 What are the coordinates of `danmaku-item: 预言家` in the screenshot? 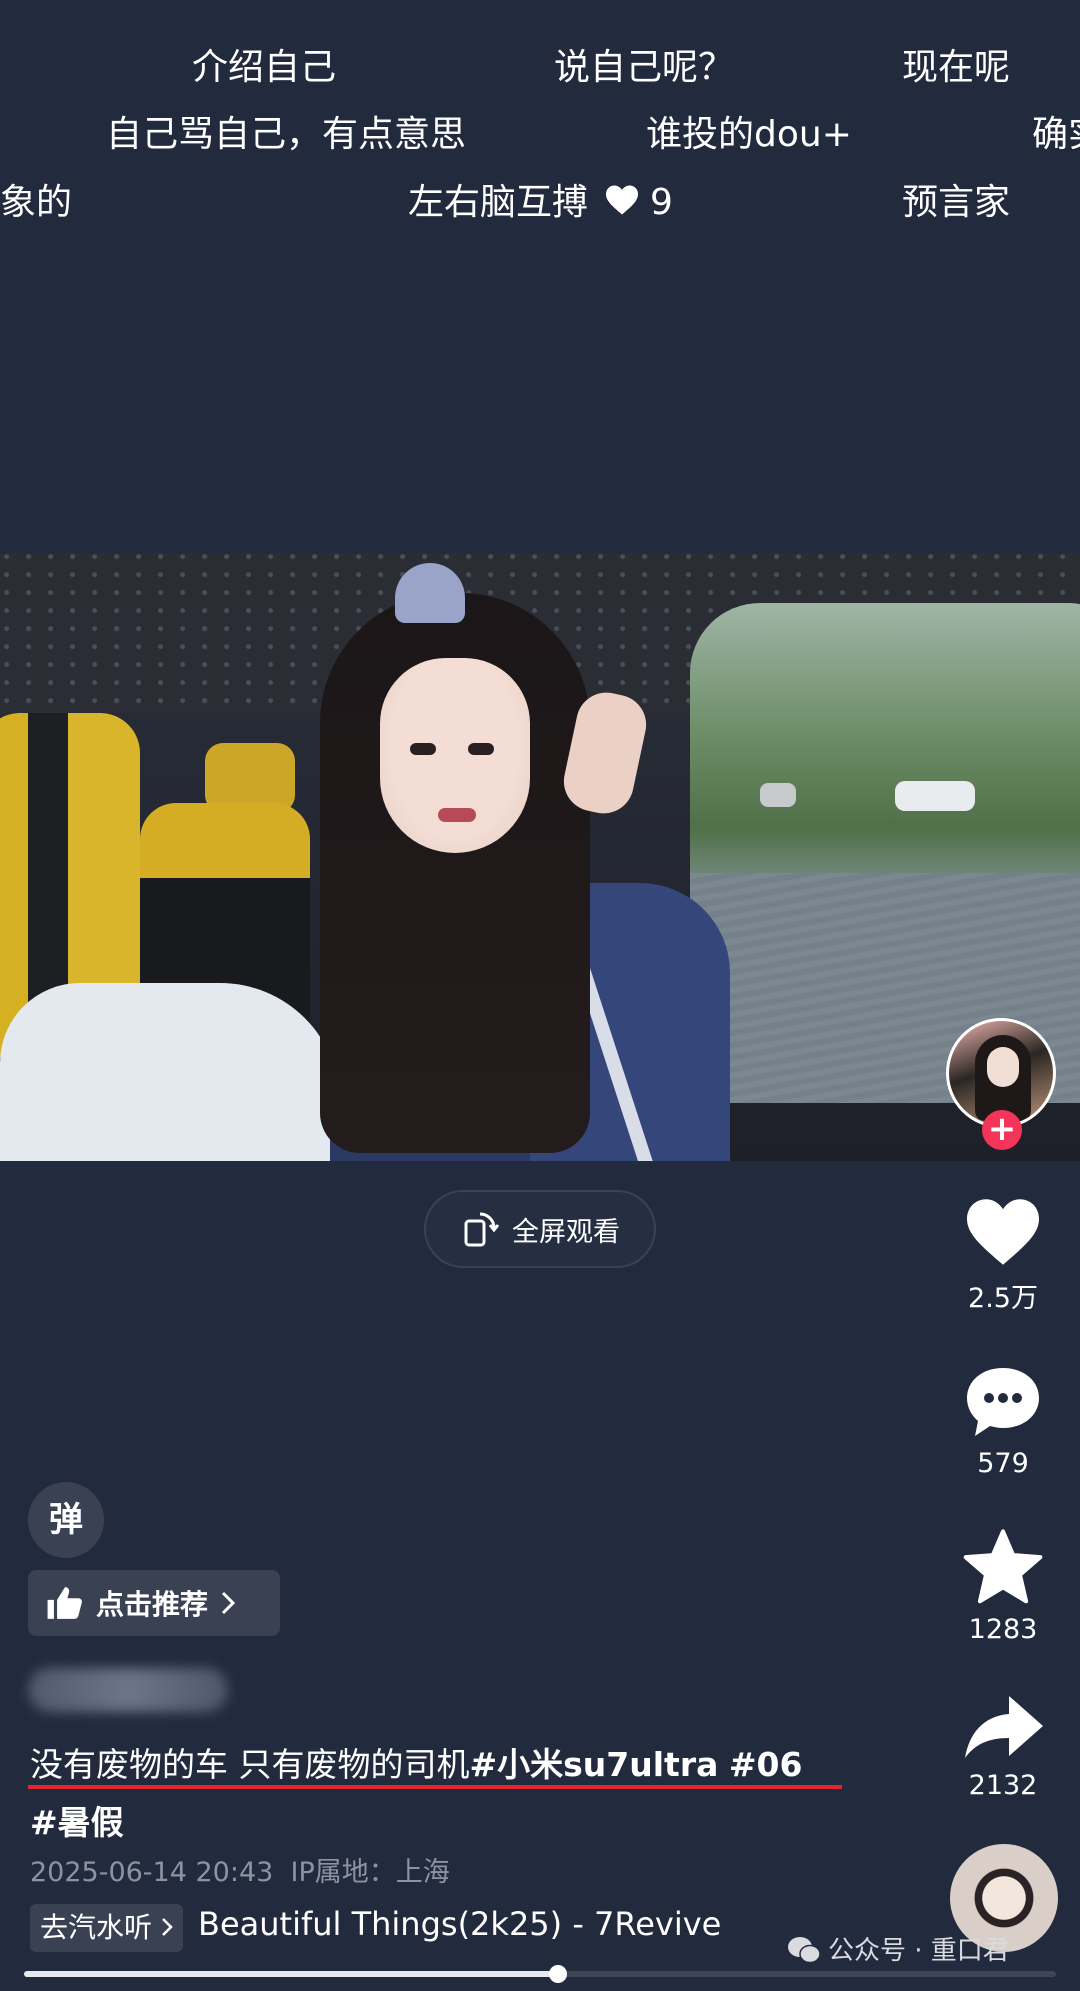 It's located at (956, 202).